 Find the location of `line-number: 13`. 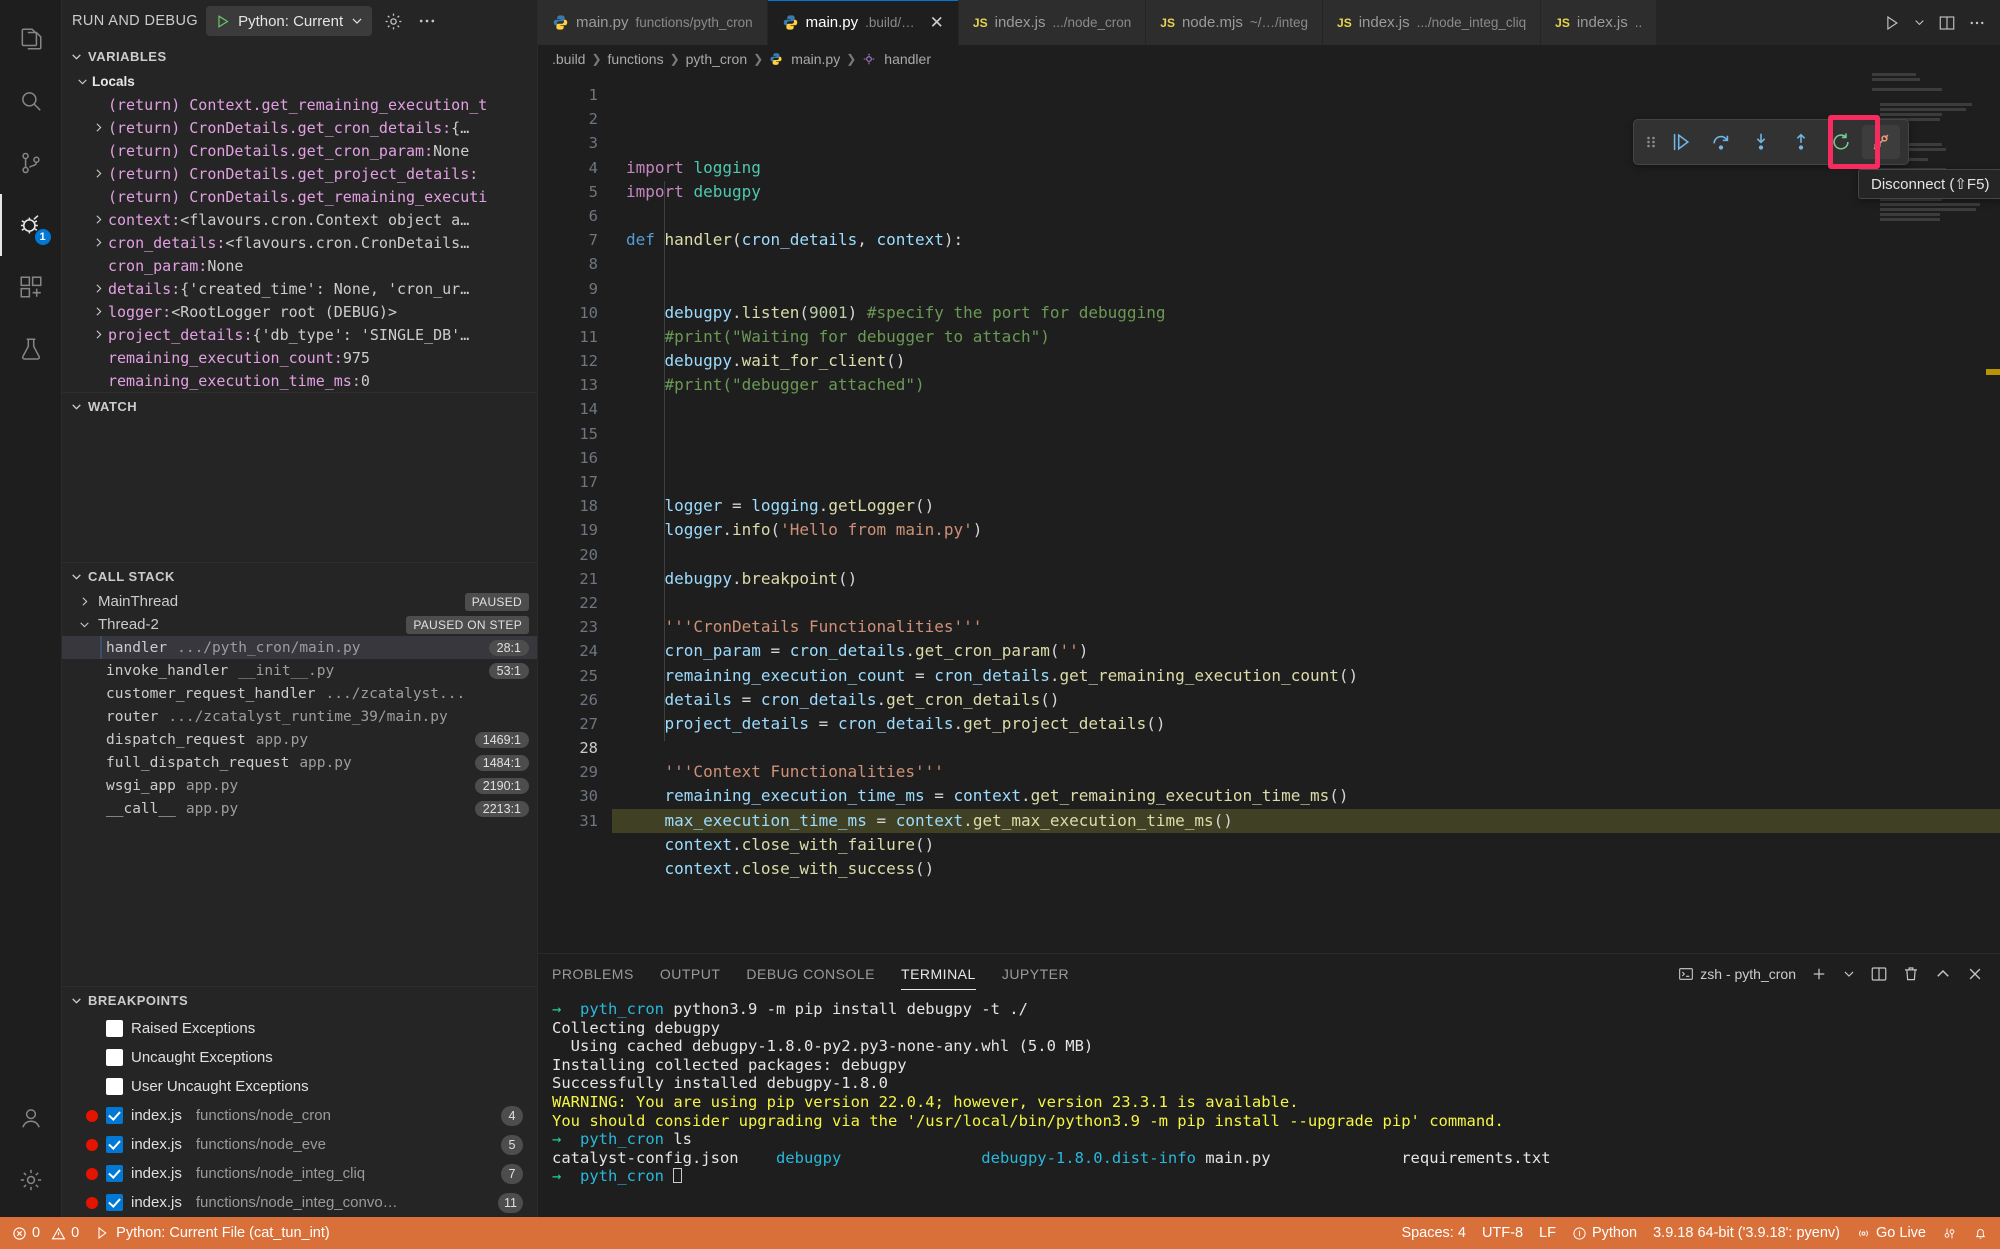

line-number: 13 is located at coordinates (575, 385).